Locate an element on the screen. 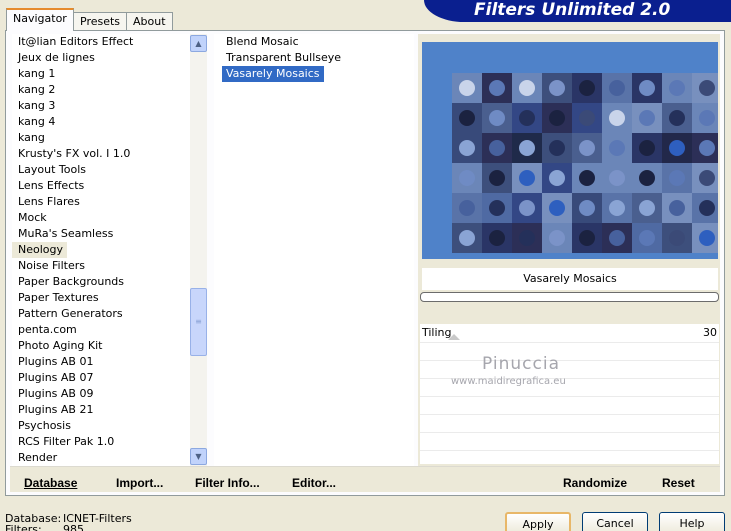  category-item: Lens Flares is located at coordinates (101, 202).